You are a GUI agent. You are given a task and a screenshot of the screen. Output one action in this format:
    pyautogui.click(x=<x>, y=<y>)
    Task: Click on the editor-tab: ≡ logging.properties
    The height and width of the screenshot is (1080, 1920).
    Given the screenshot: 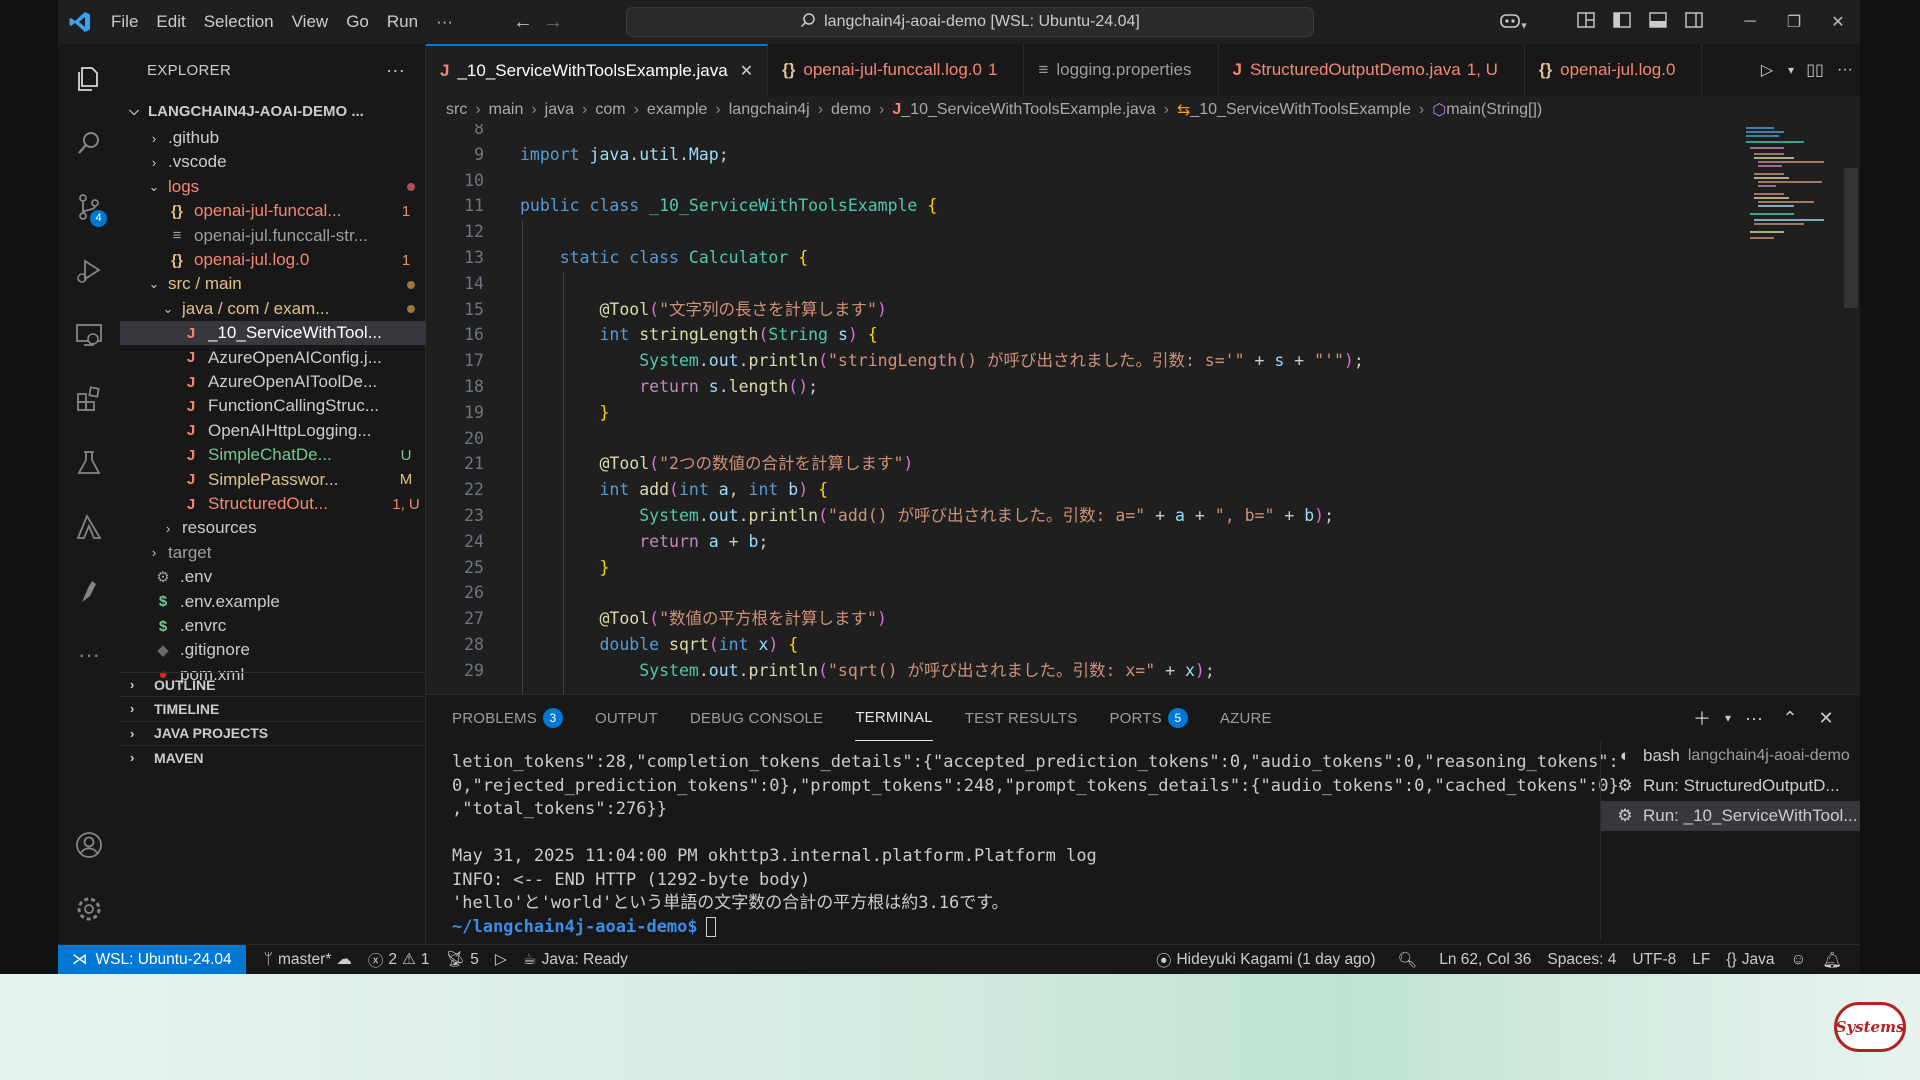 What is the action you would take?
    pyautogui.click(x=1121, y=70)
    